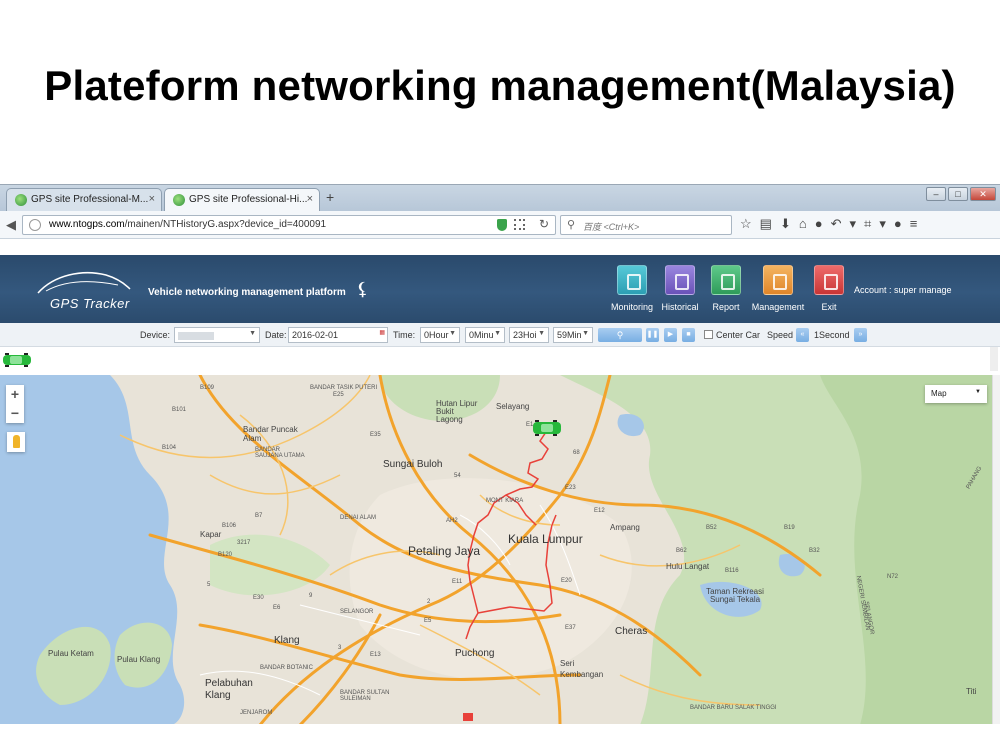 The width and height of the screenshot is (1000, 730). Describe the element at coordinates (84, 283) in the screenshot. I see `car-logo-icon` at that location.